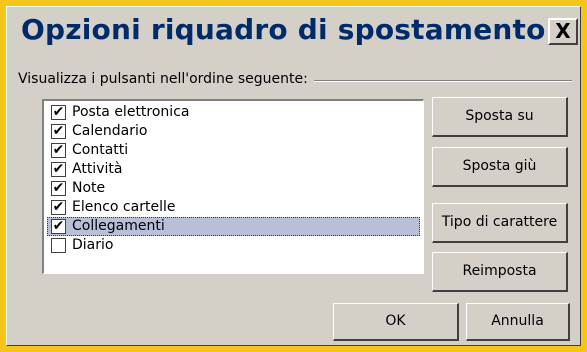 The image size is (587, 352). What do you see at coordinates (118, 226) in the screenshot?
I see `list-item-label: Collegamenti` at bounding box center [118, 226].